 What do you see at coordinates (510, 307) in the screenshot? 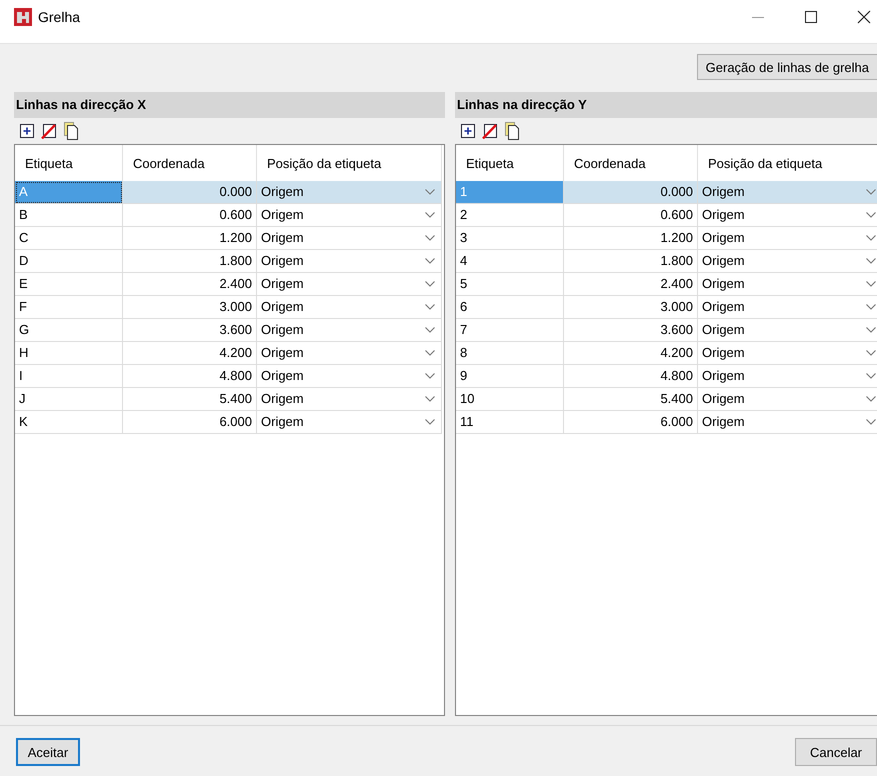
I see `table-cell: 6` at bounding box center [510, 307].